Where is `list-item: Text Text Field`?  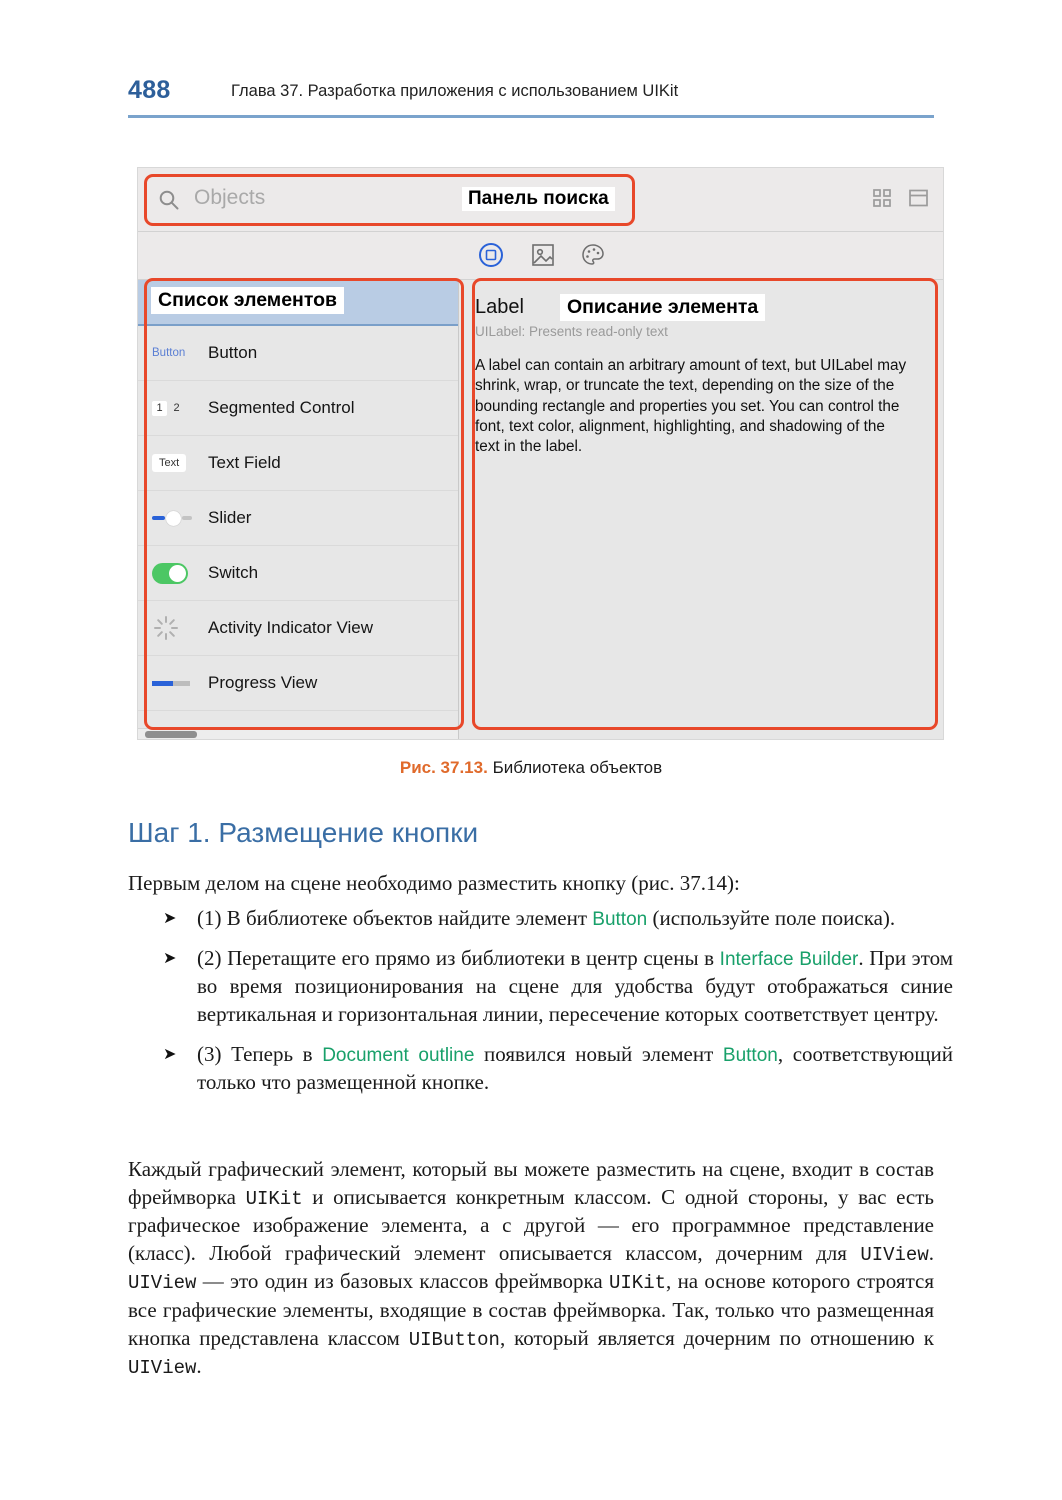 list-item: Text Text Field is located at coordinates (298, 463).